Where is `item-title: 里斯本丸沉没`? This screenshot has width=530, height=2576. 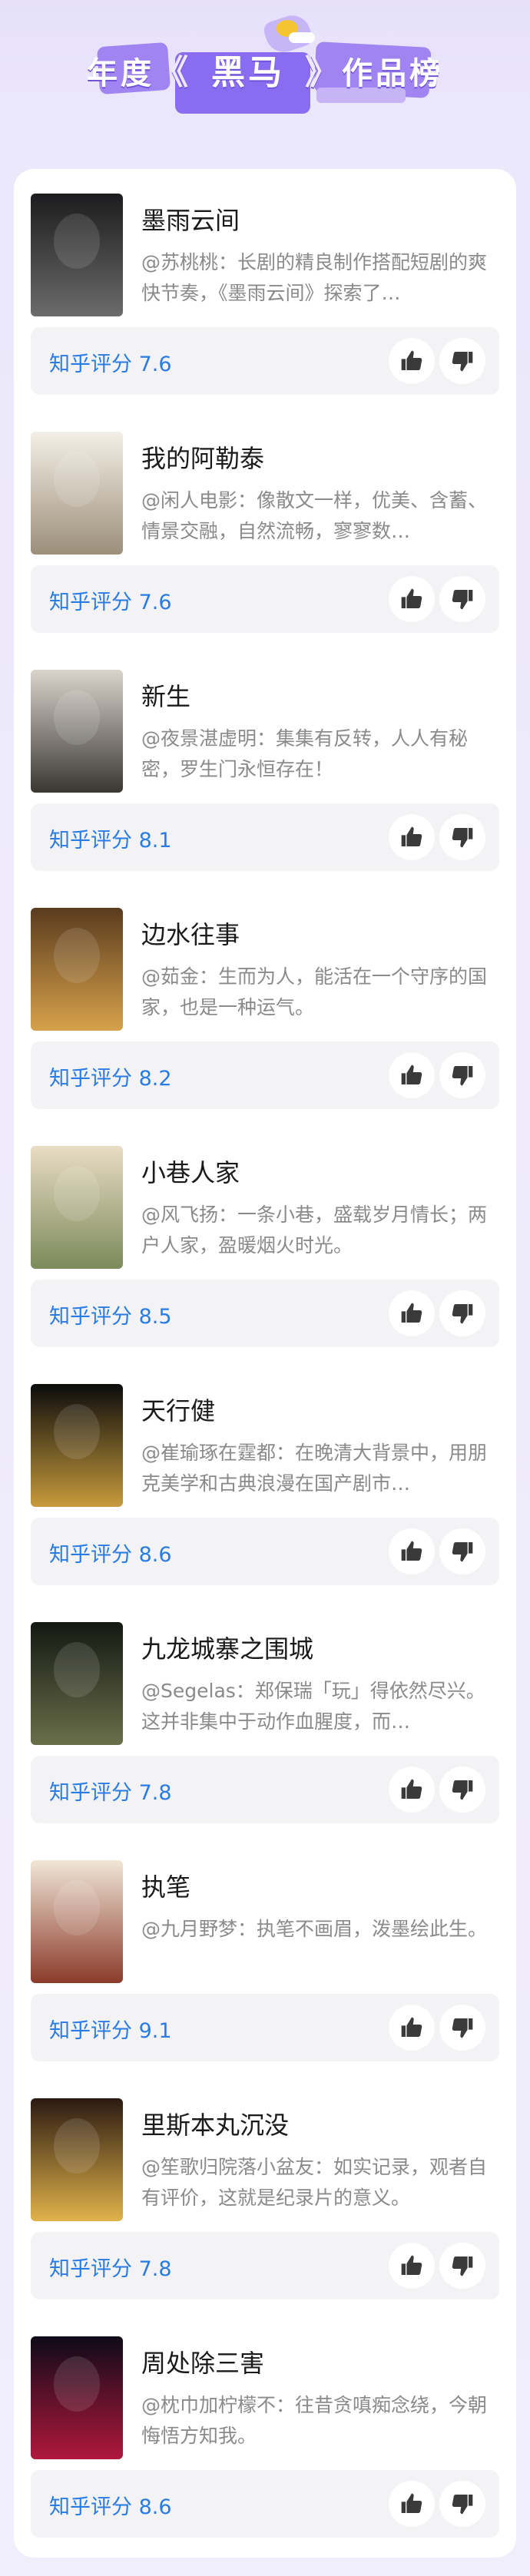
item-title: 里斯本丸沉没 is located at coordinates (215, 2123).